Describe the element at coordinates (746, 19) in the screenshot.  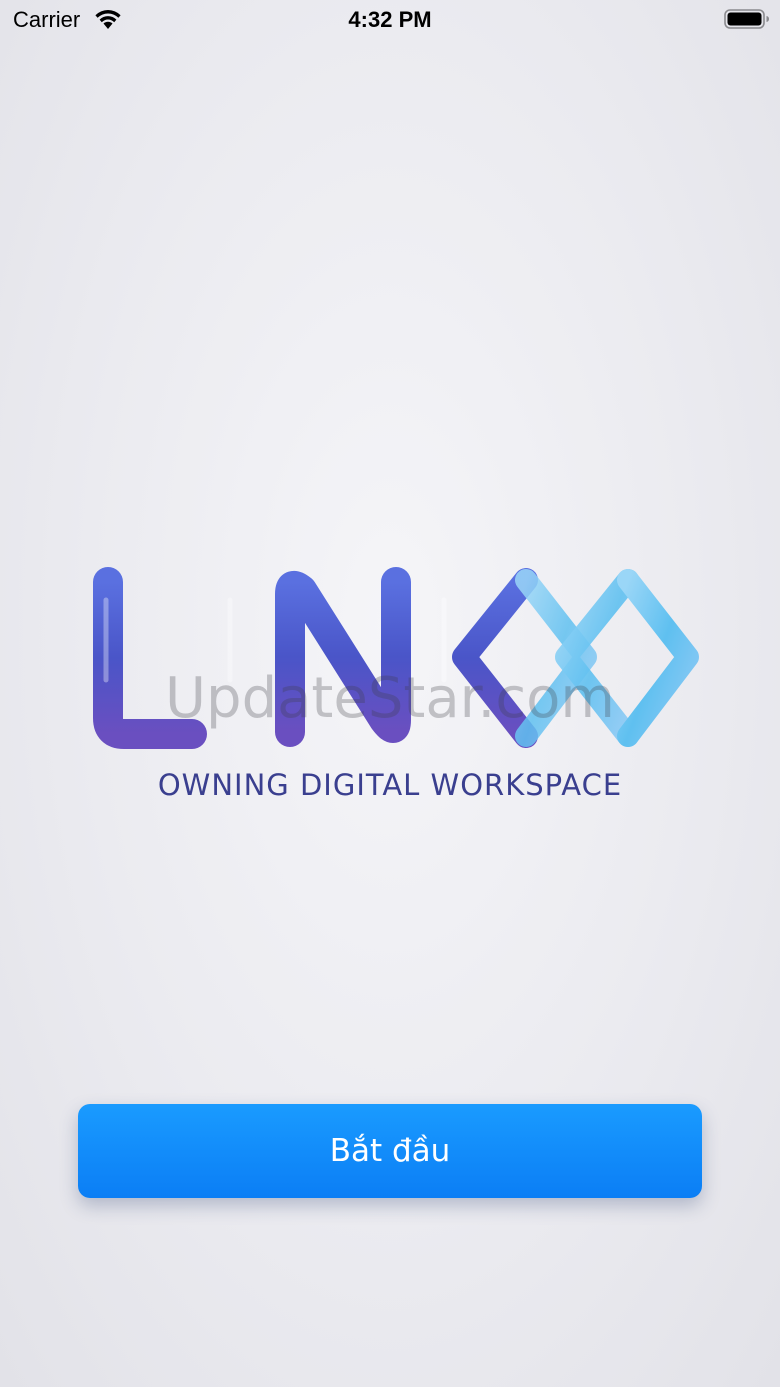
I see `battery-icon` at that location.